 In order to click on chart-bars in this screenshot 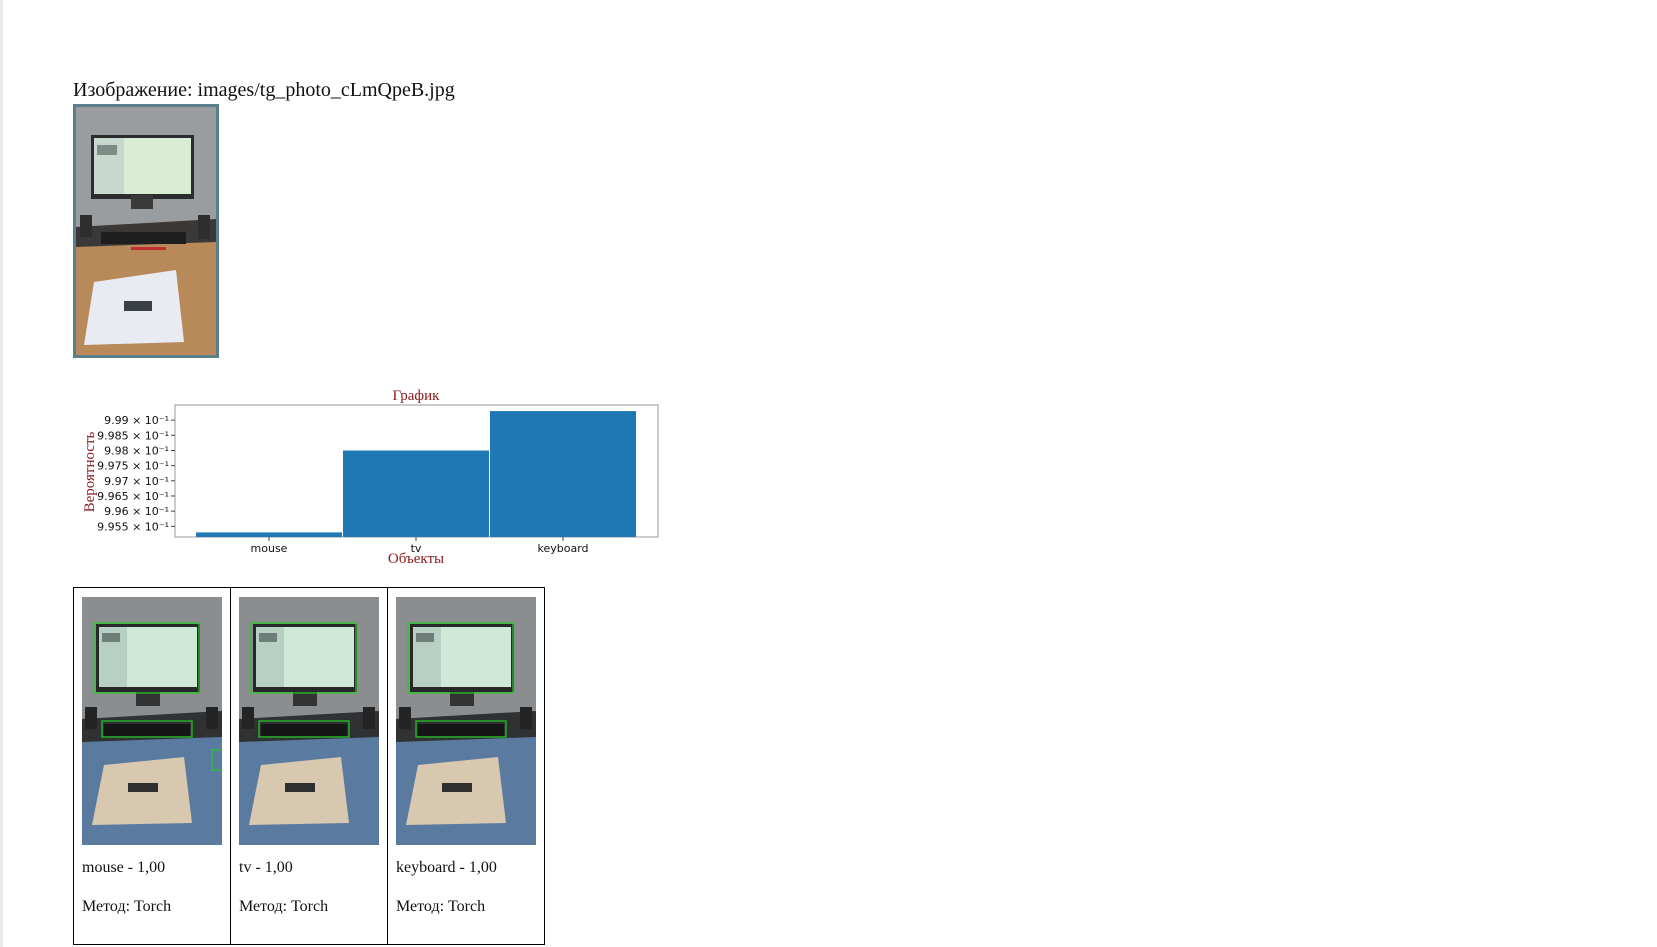, I will do `click(416, 474)`.